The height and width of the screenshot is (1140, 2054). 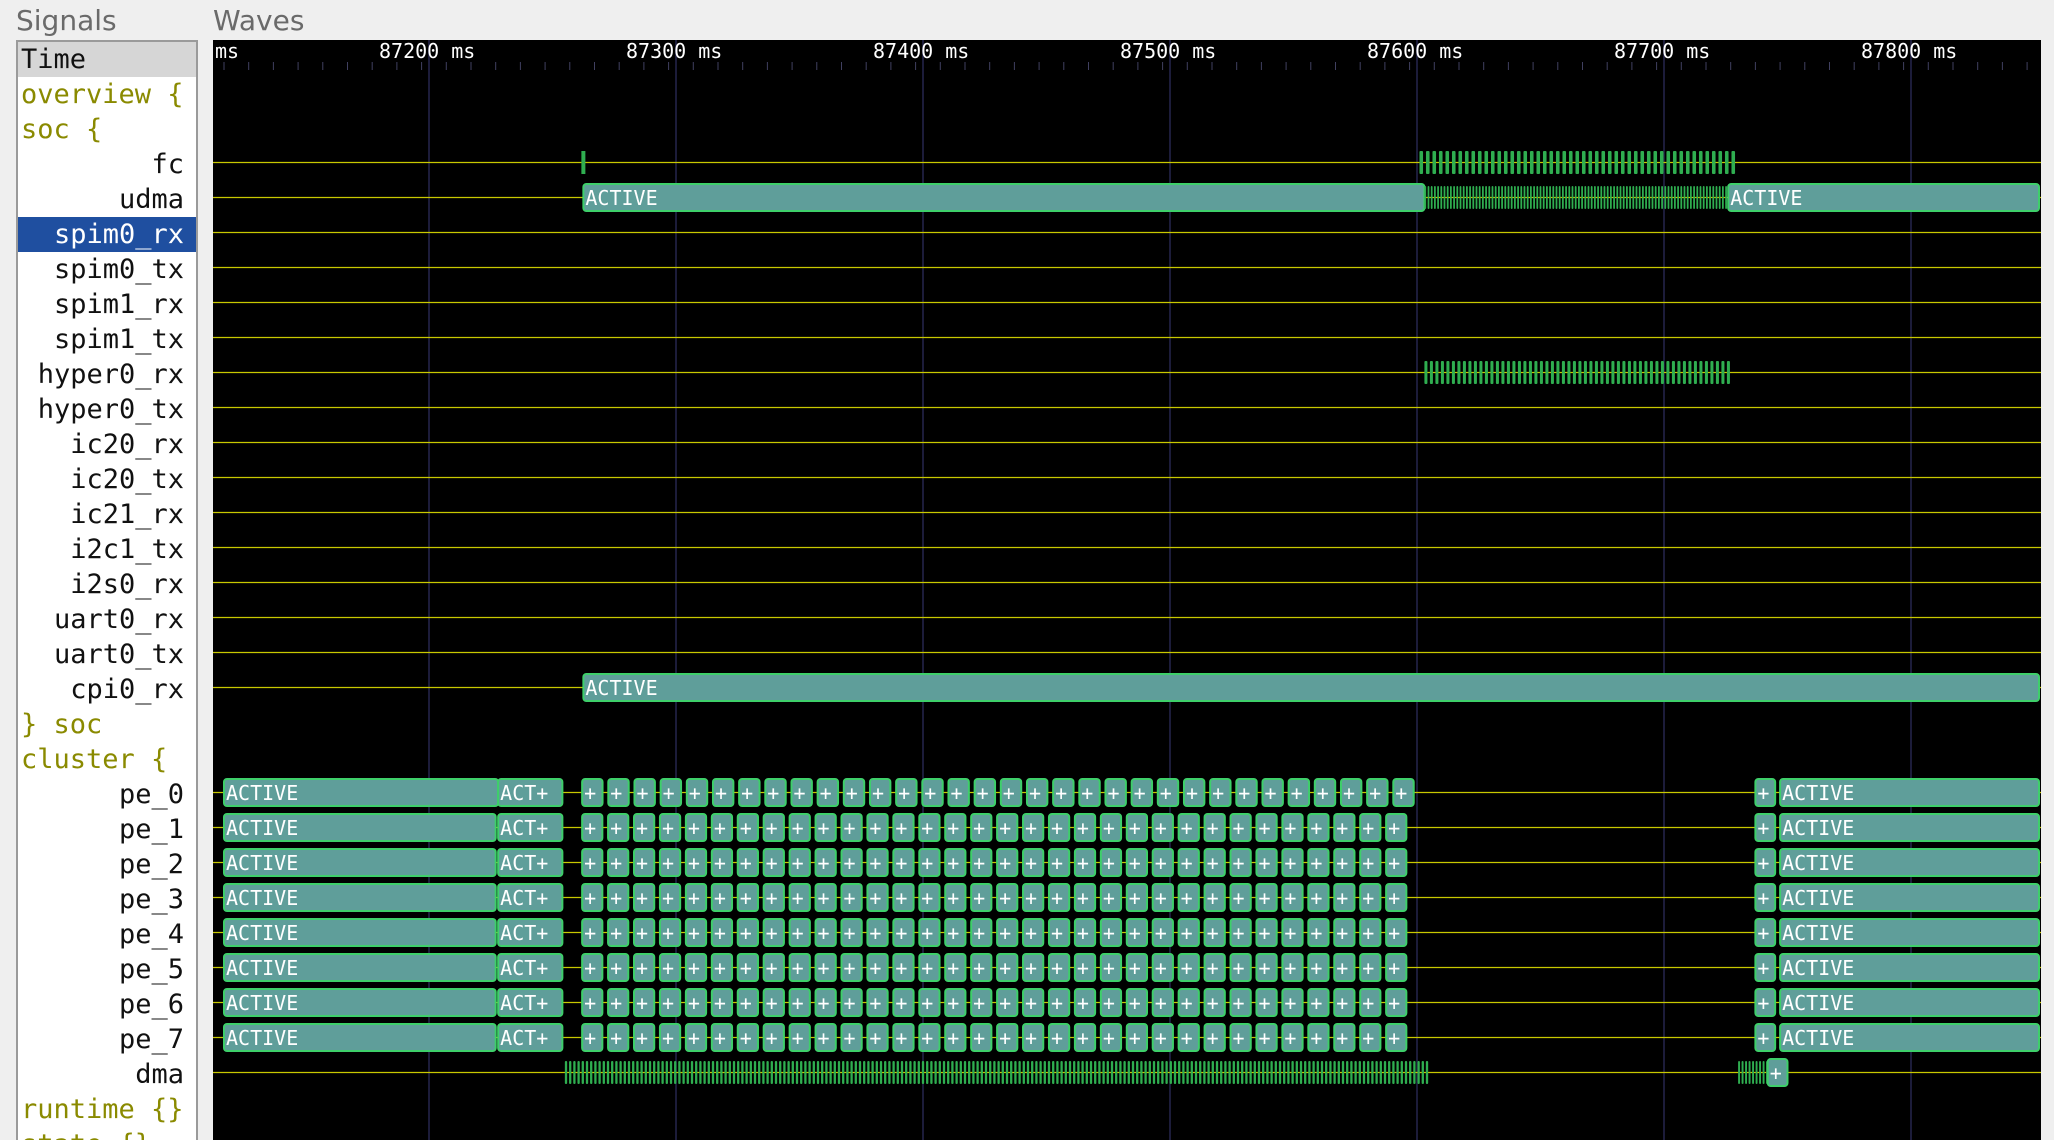 What do you see at coordinates (107, 1109) in the screenshot?
I see `signal-row-runtime: runtime {}` at bounding box center [107, 1109].